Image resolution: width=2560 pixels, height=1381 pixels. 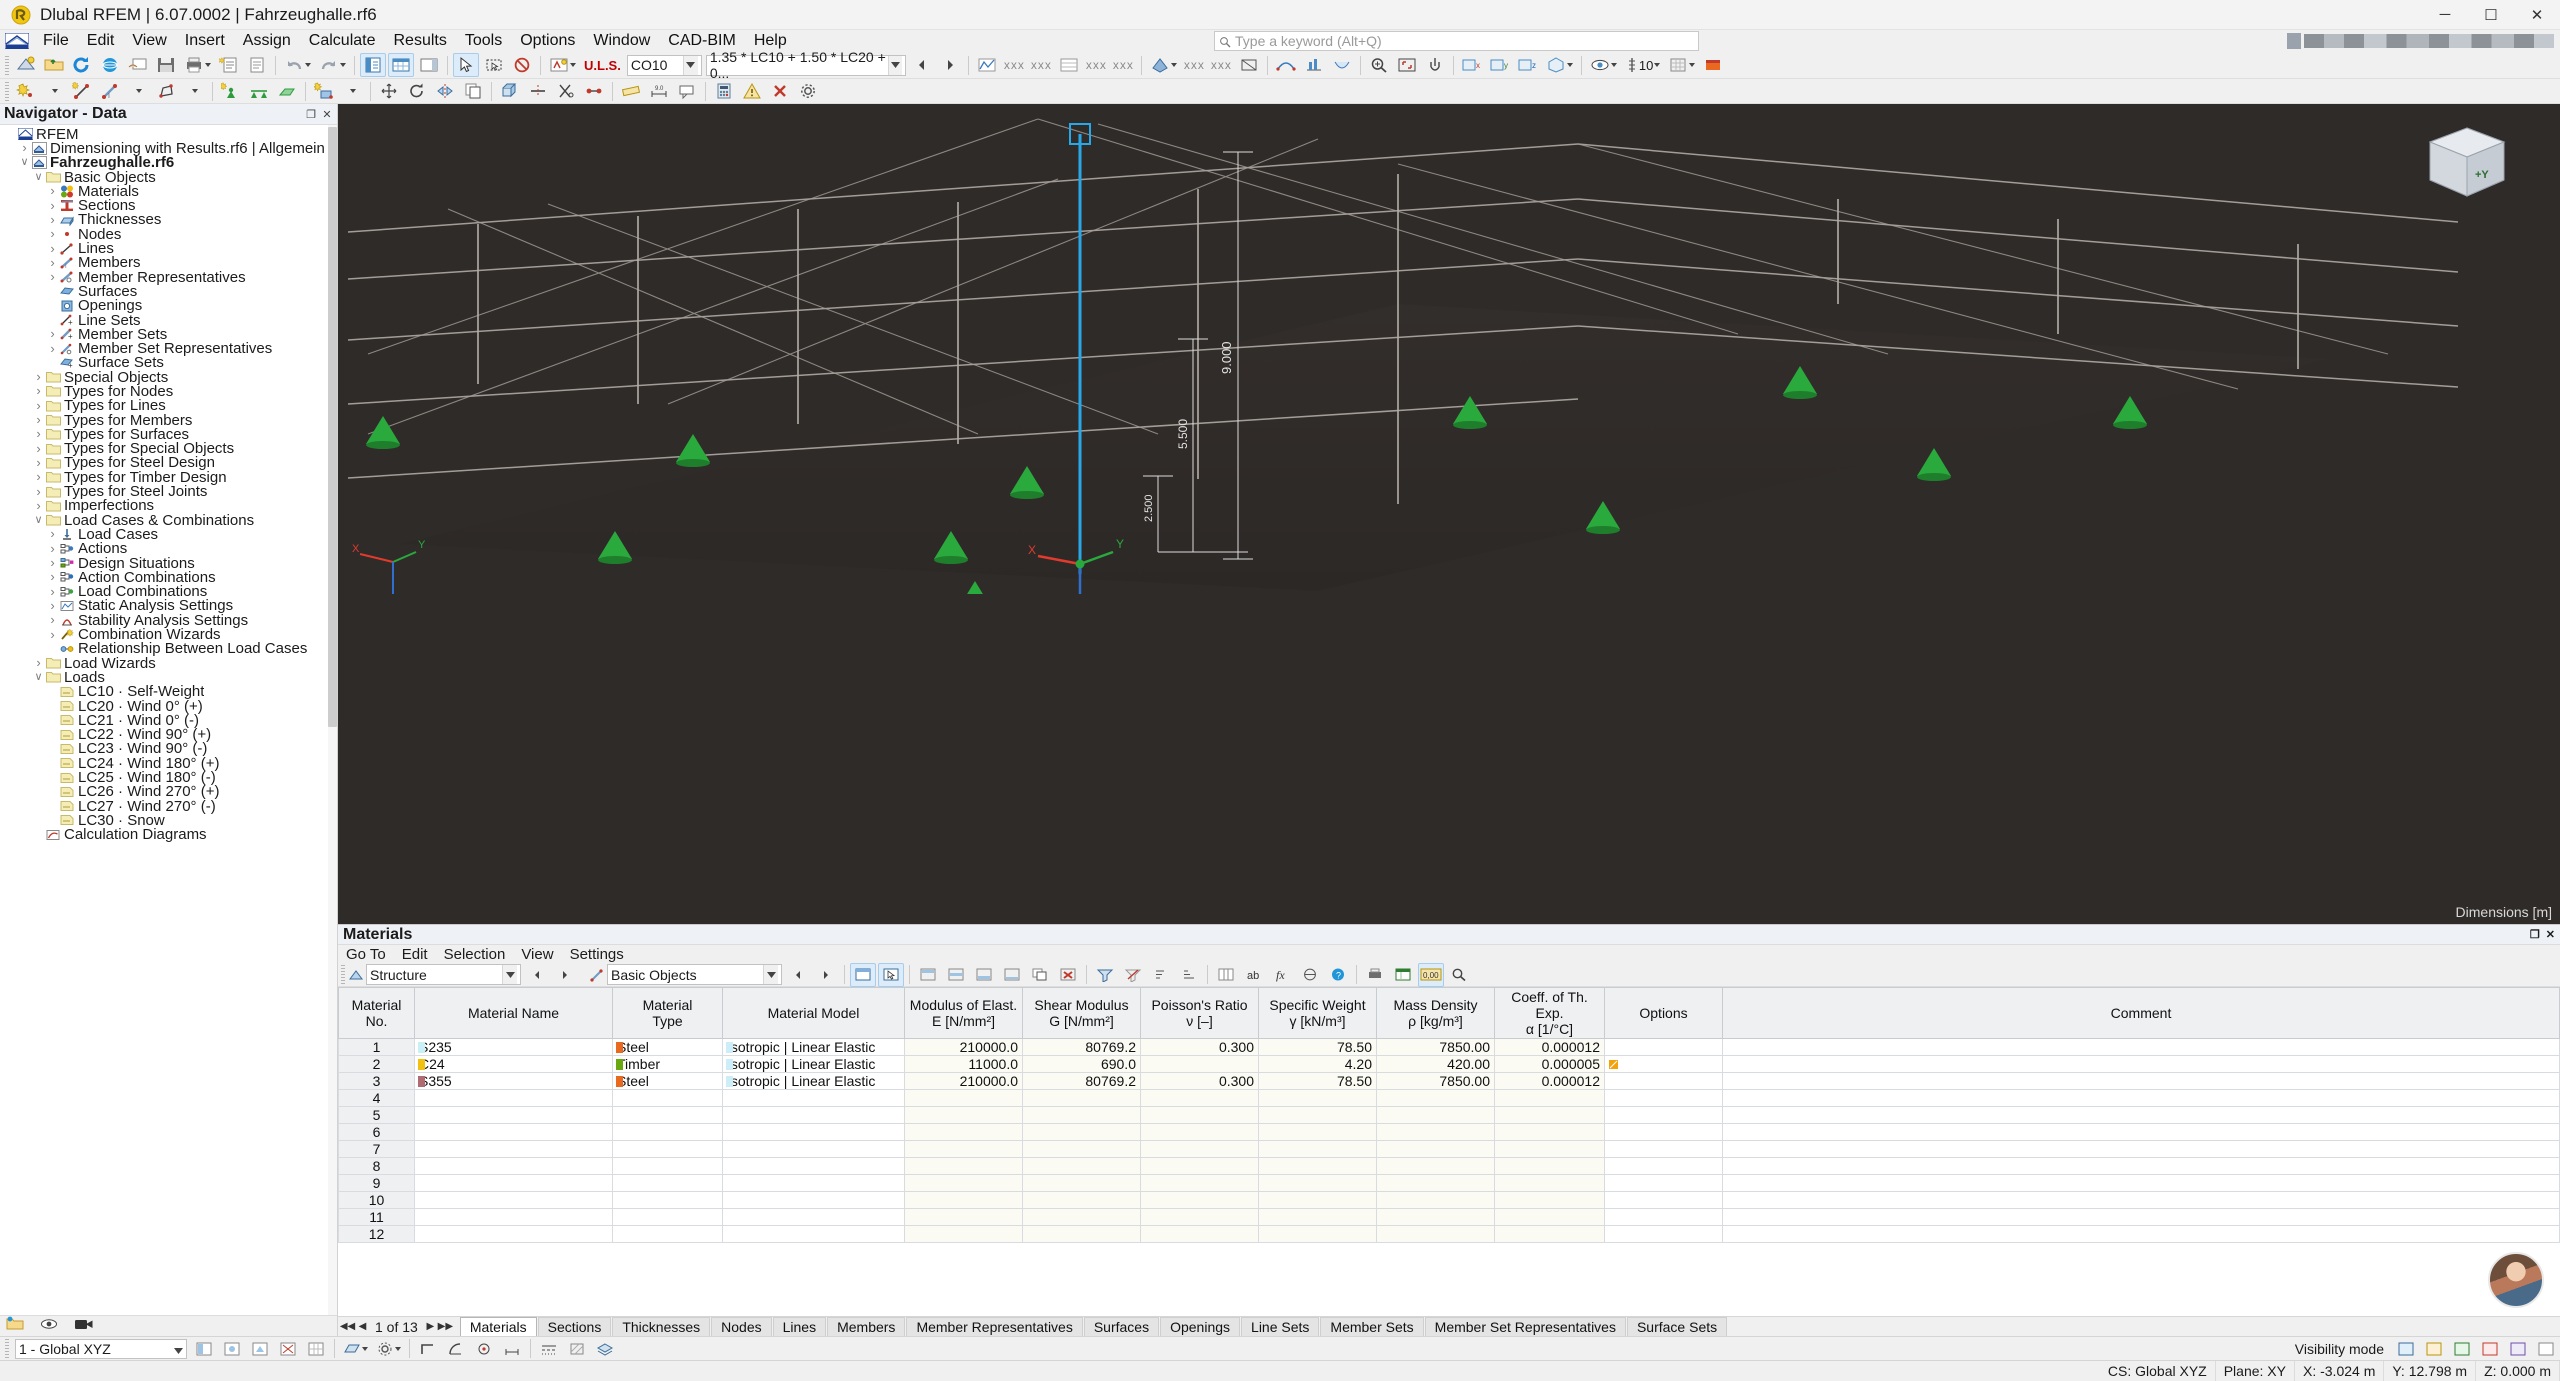 What do you see at coordinates (168, 362) in the screenshot?
I see `tree-item-surface-sets: + Surface Sets` at bounding box center [168, 362].